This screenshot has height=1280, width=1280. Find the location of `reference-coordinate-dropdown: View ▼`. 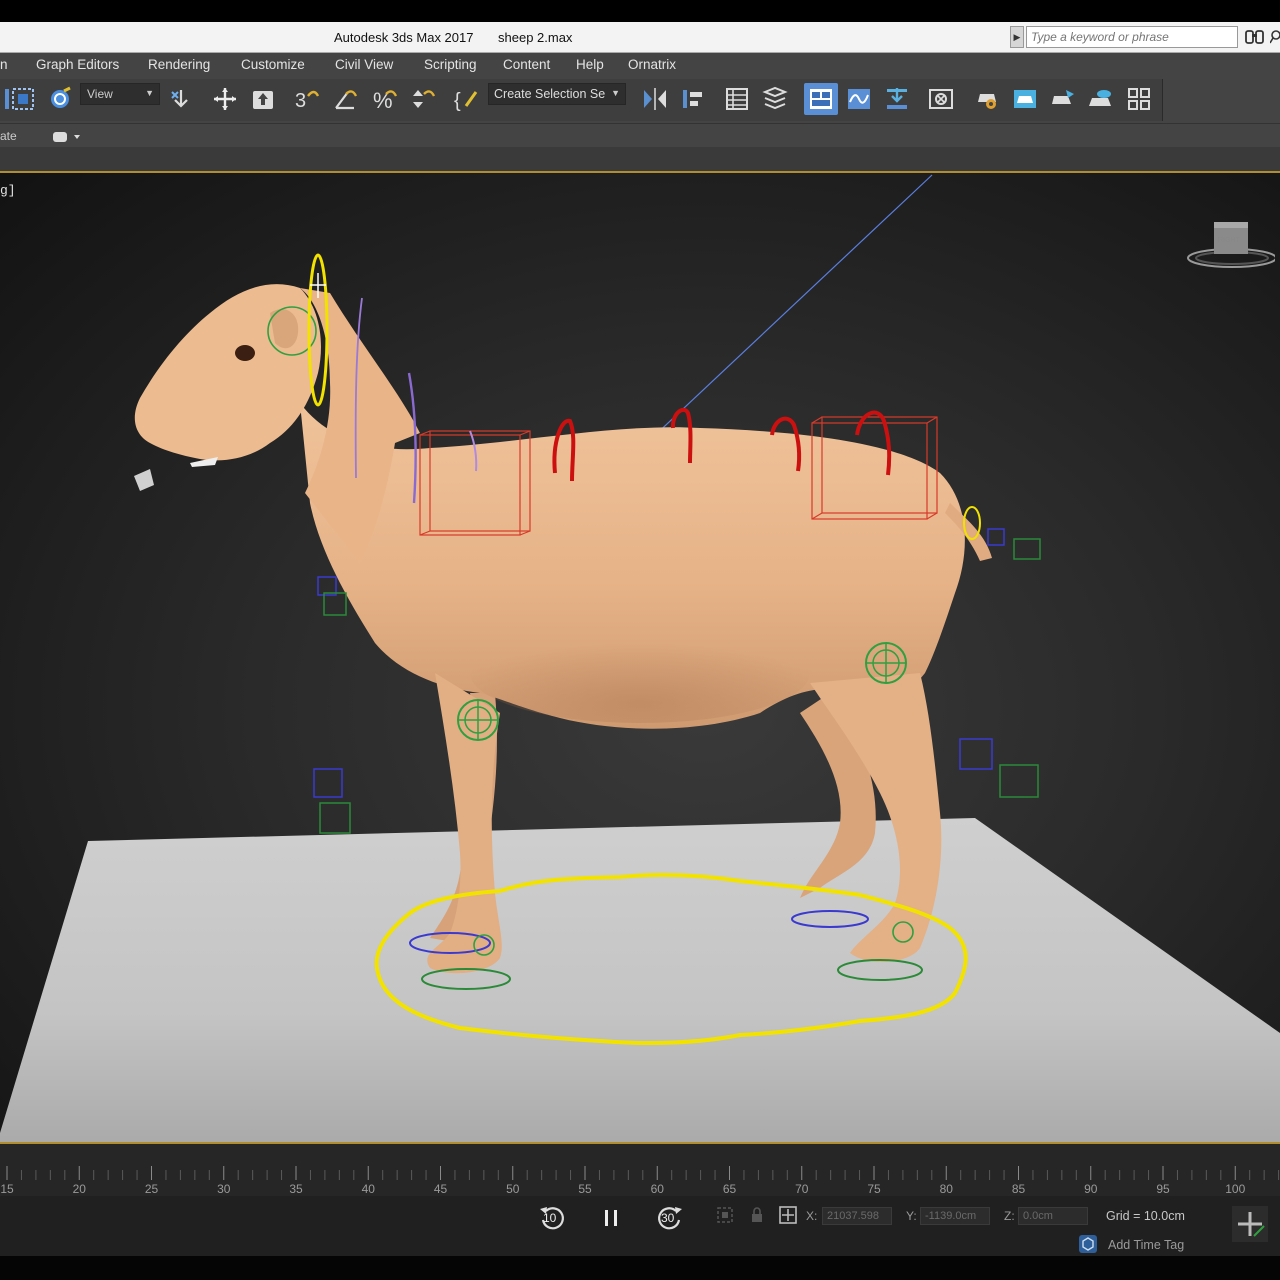

reference-coordinate-dropdown: View ▼ is located at coordinates (120, 94).